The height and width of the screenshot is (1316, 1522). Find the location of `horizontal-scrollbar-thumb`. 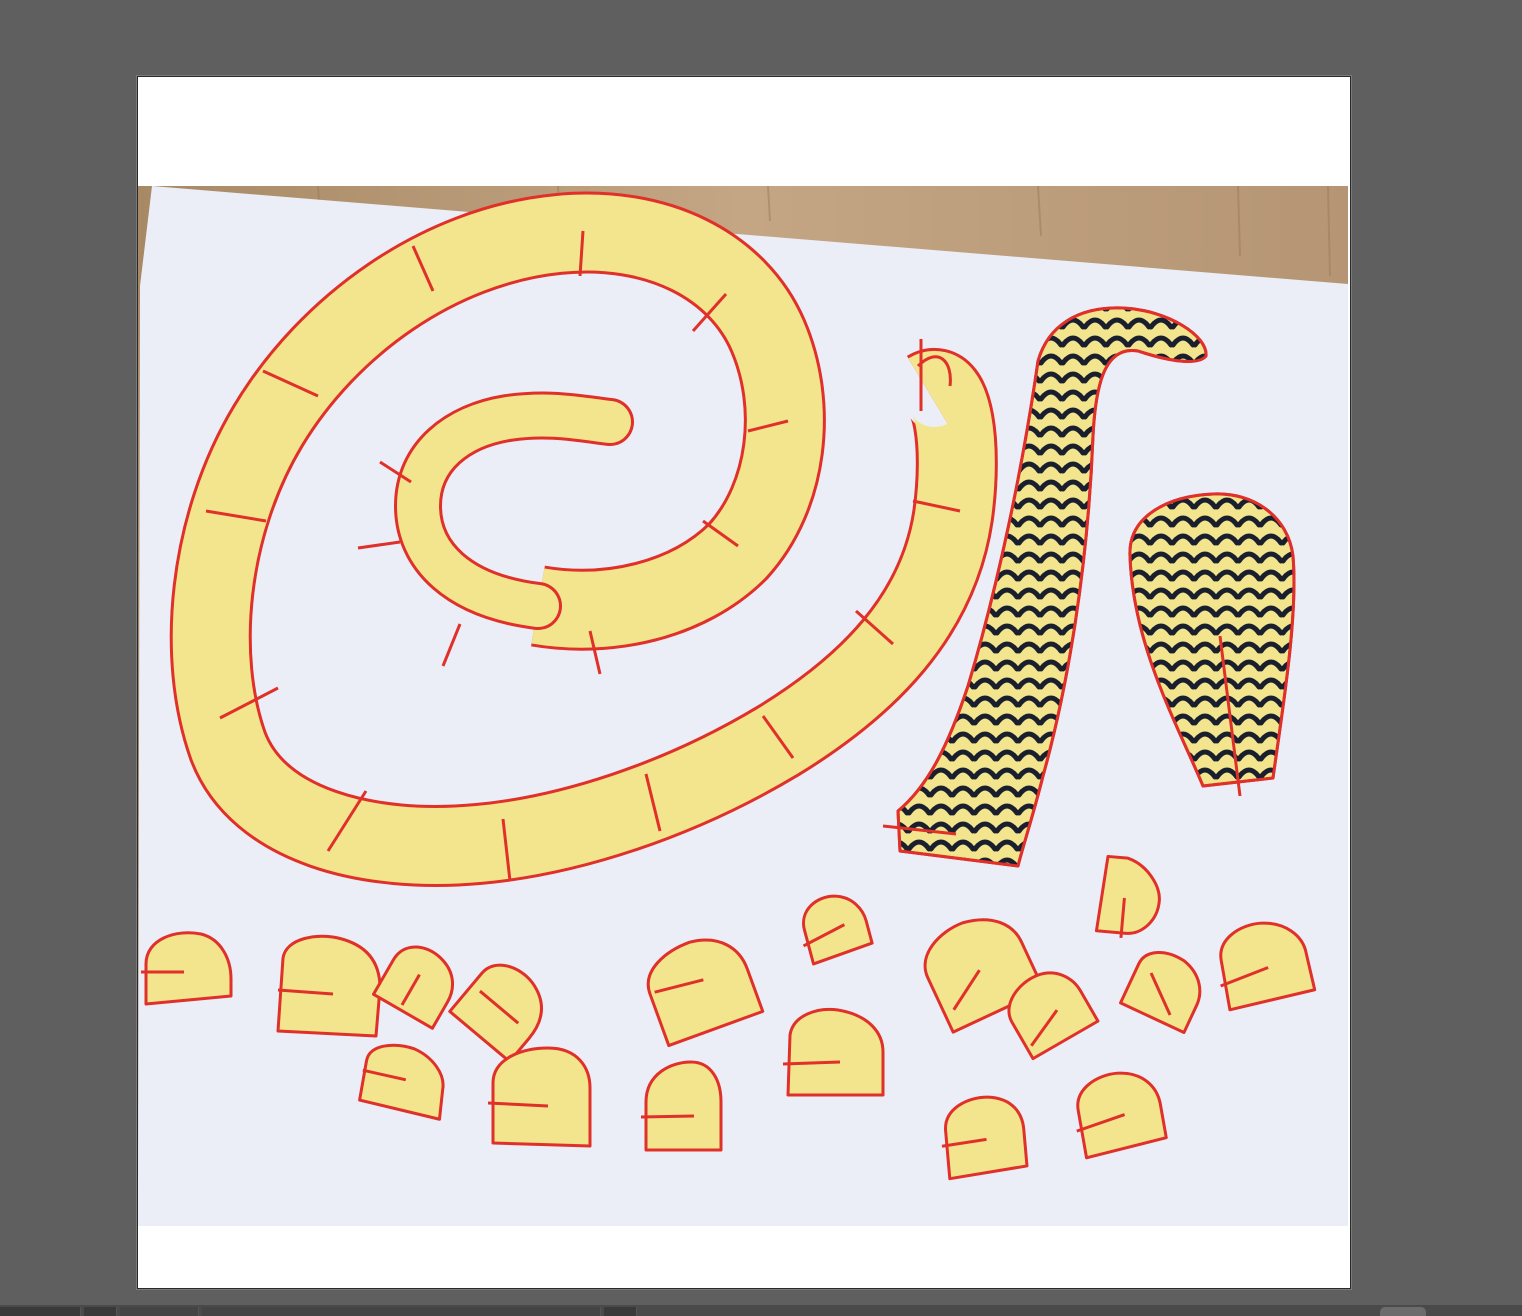

horizontal-scrollbar-thumb is located at coordinates (1403, 1311).